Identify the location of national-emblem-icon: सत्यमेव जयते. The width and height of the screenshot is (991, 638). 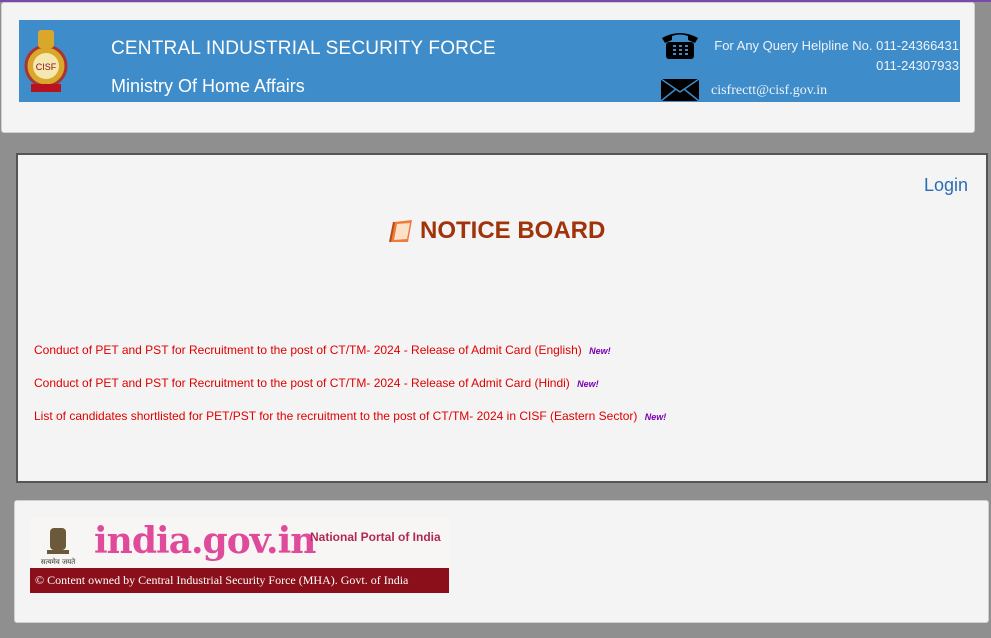
(58, 547).